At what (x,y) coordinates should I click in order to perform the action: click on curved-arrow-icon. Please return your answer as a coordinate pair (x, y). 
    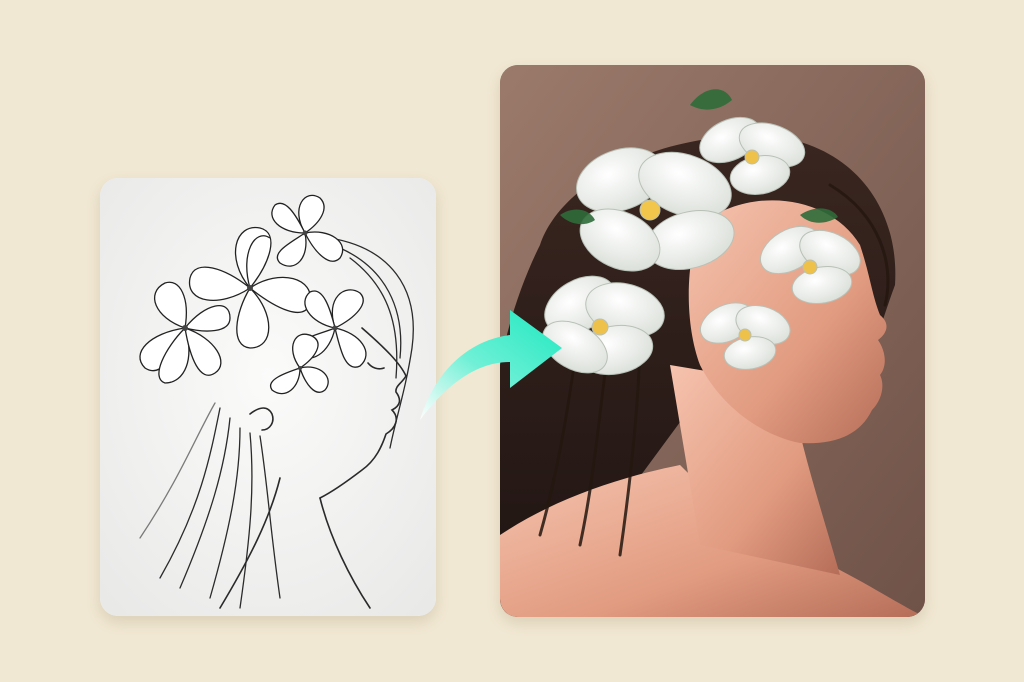
    Looking at the image, I should click on (490, 360).